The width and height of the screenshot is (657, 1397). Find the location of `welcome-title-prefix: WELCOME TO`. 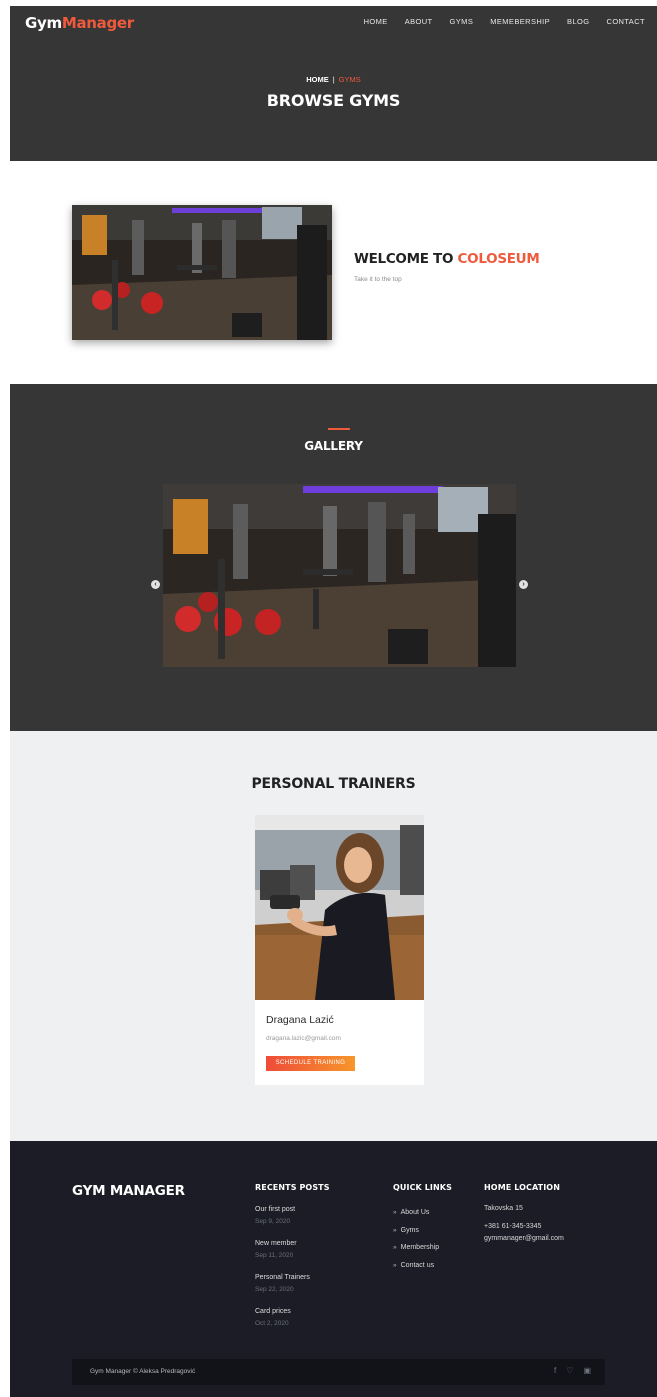

welcome-title-prefix: WELCOME TO is located at coordinates (404, 259).